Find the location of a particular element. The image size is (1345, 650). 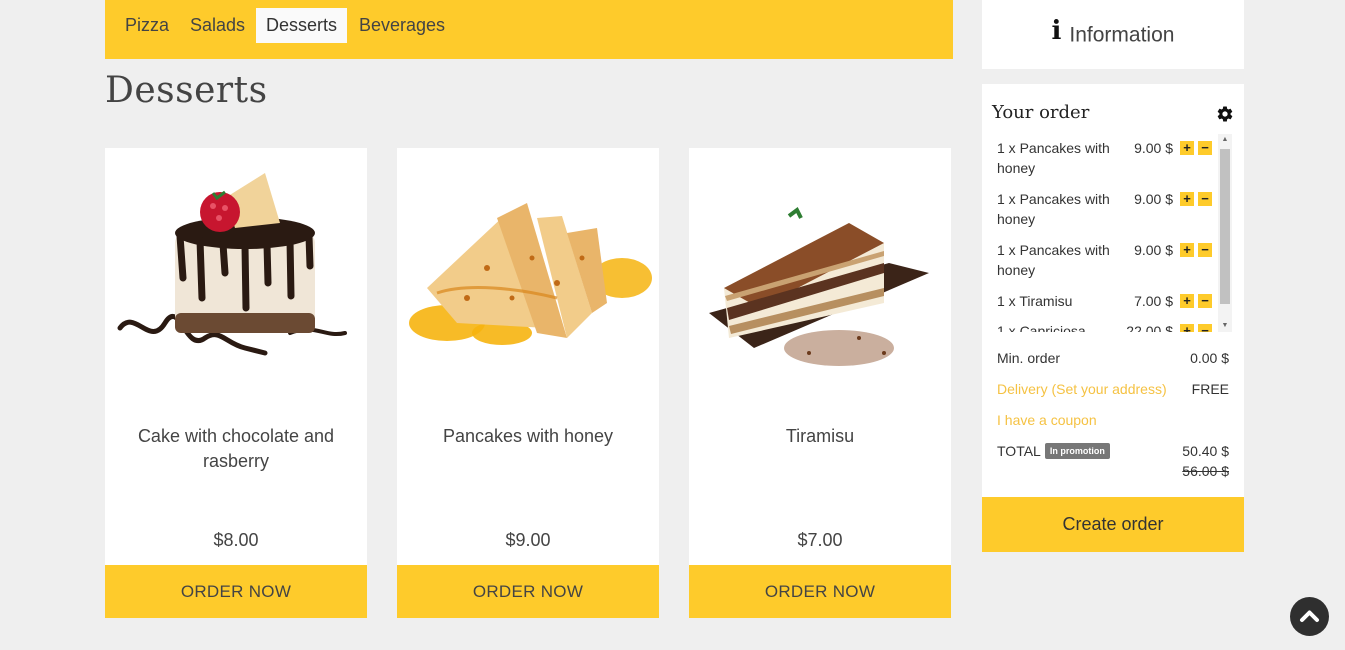

order-item-name: 1 x Capriciosa is located at coordinates (1041, 327).